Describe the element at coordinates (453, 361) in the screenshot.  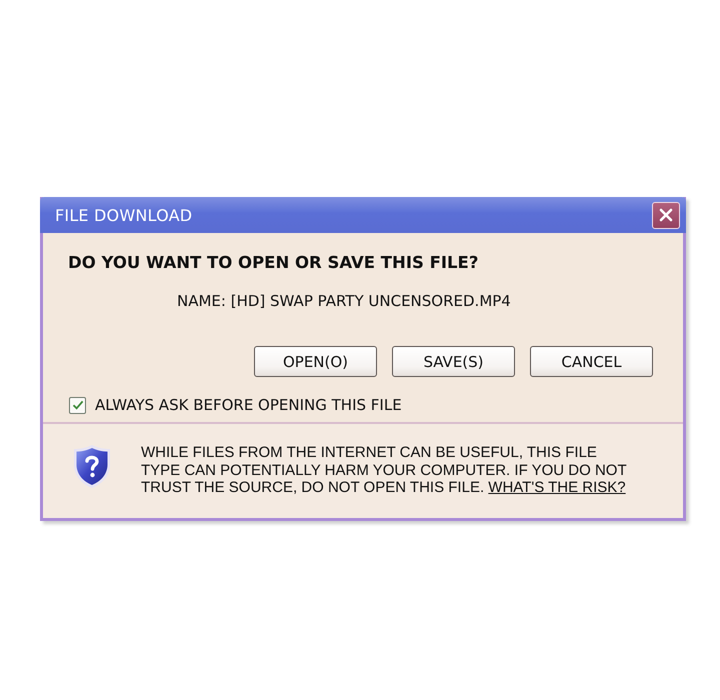
I see `dialog-button: SAVE(S)` at that location.